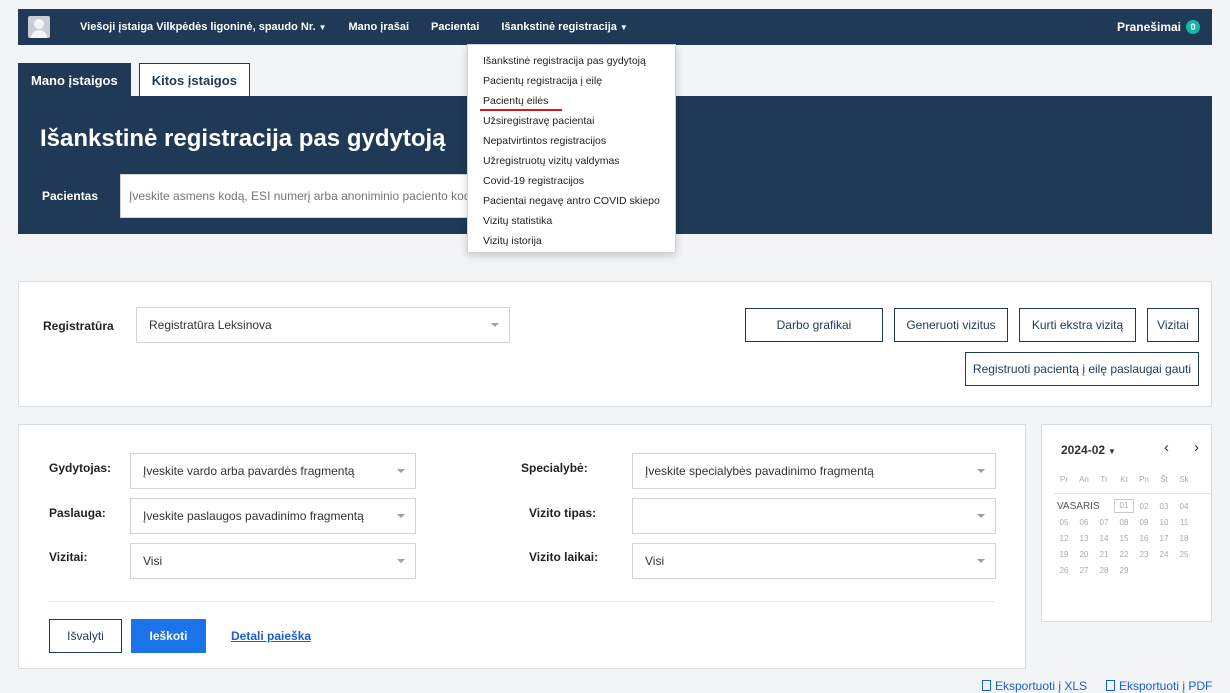 This screenshot has width=1230, height=693. What do you see at coordinates (1164, 522) in the screenshot?
I see `calendar-day: 10` at bounding box center [1164, 522].